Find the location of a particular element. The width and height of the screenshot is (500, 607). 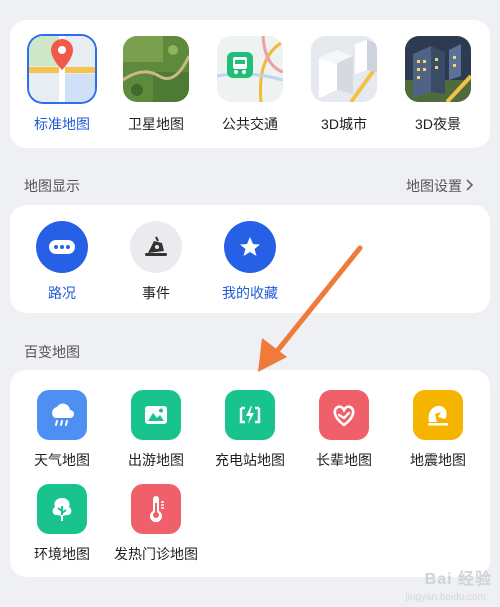

layer-3d-night: 3D夜景 is located at coordinates (438, 85).